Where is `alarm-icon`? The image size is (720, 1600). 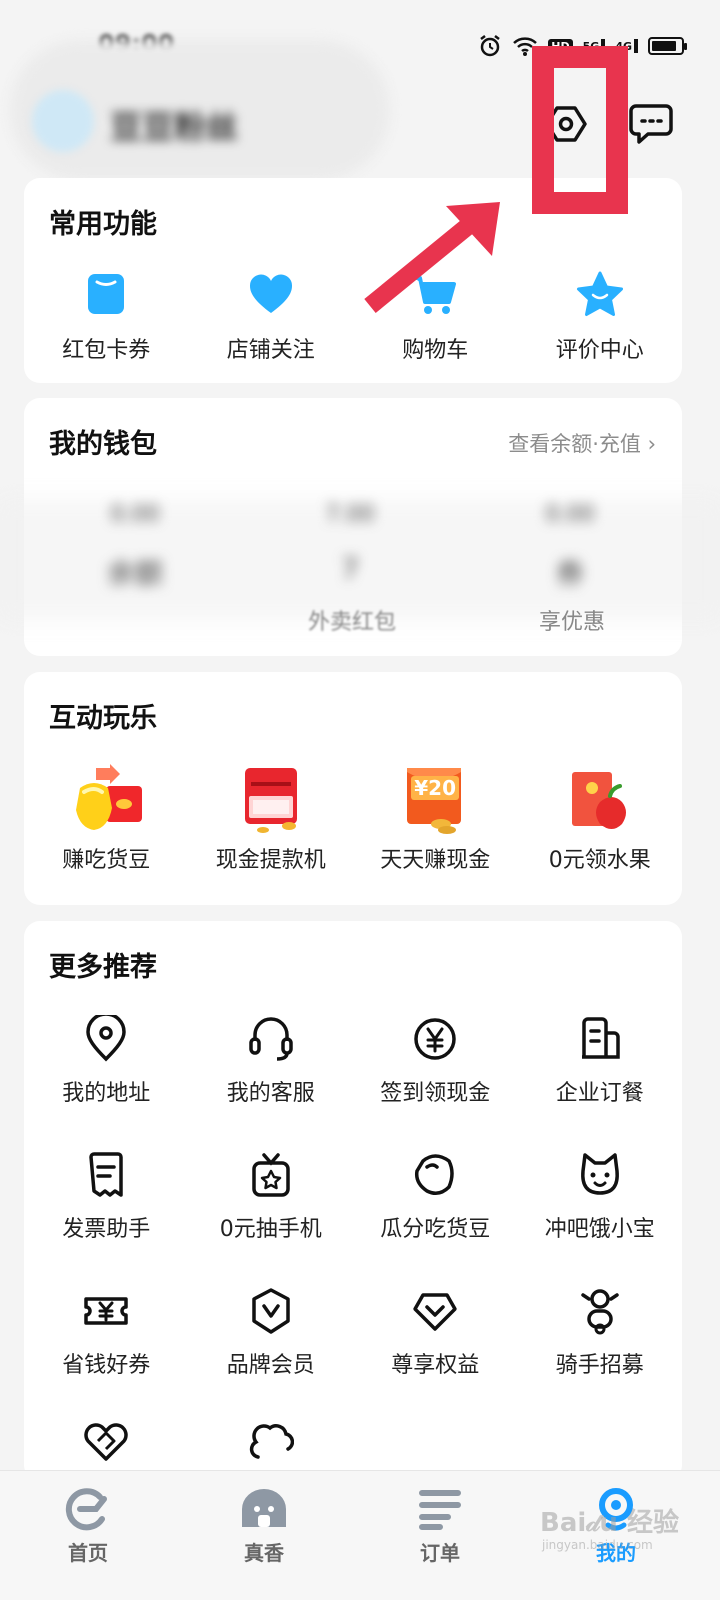
alarm-icon is located at coordinates (490, 46).